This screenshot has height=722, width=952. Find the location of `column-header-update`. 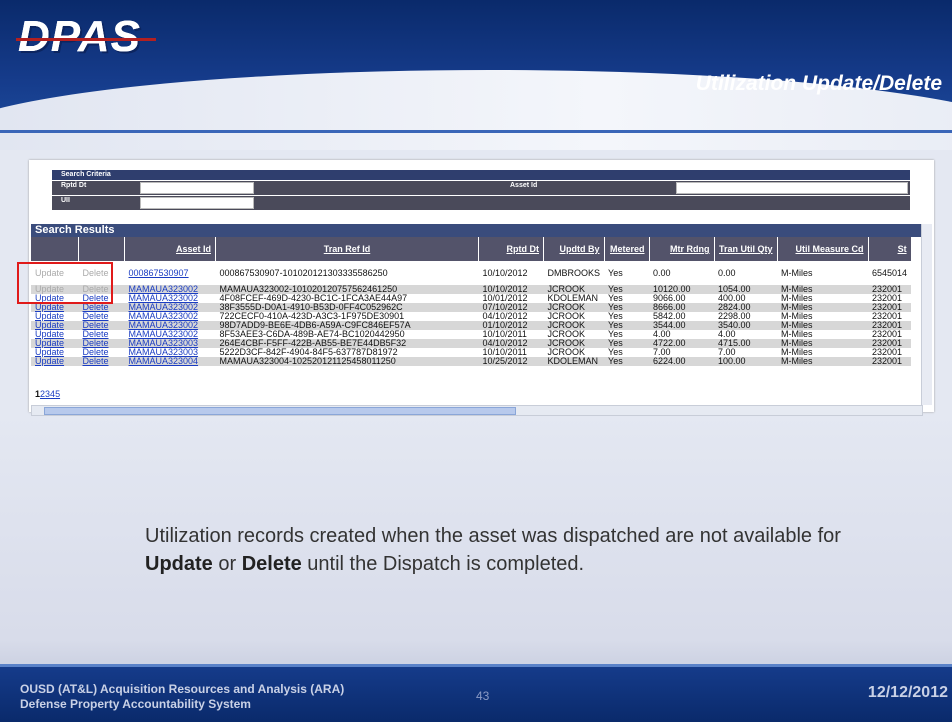

column-header-update is located at coordinates (55, 249).